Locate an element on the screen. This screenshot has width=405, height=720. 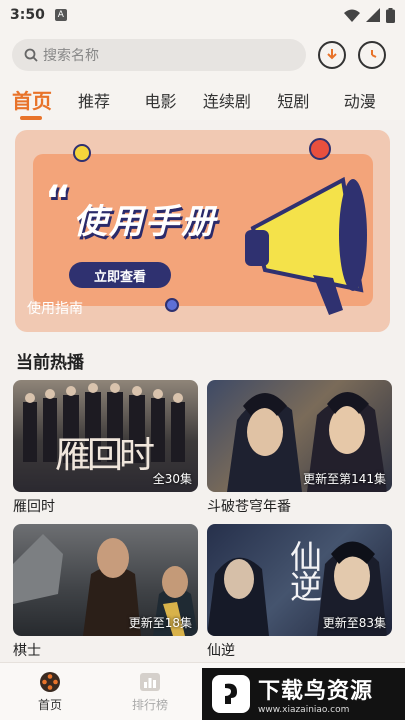
watermark-title: 下载鸟资源 is located at coordinates (316, 691).